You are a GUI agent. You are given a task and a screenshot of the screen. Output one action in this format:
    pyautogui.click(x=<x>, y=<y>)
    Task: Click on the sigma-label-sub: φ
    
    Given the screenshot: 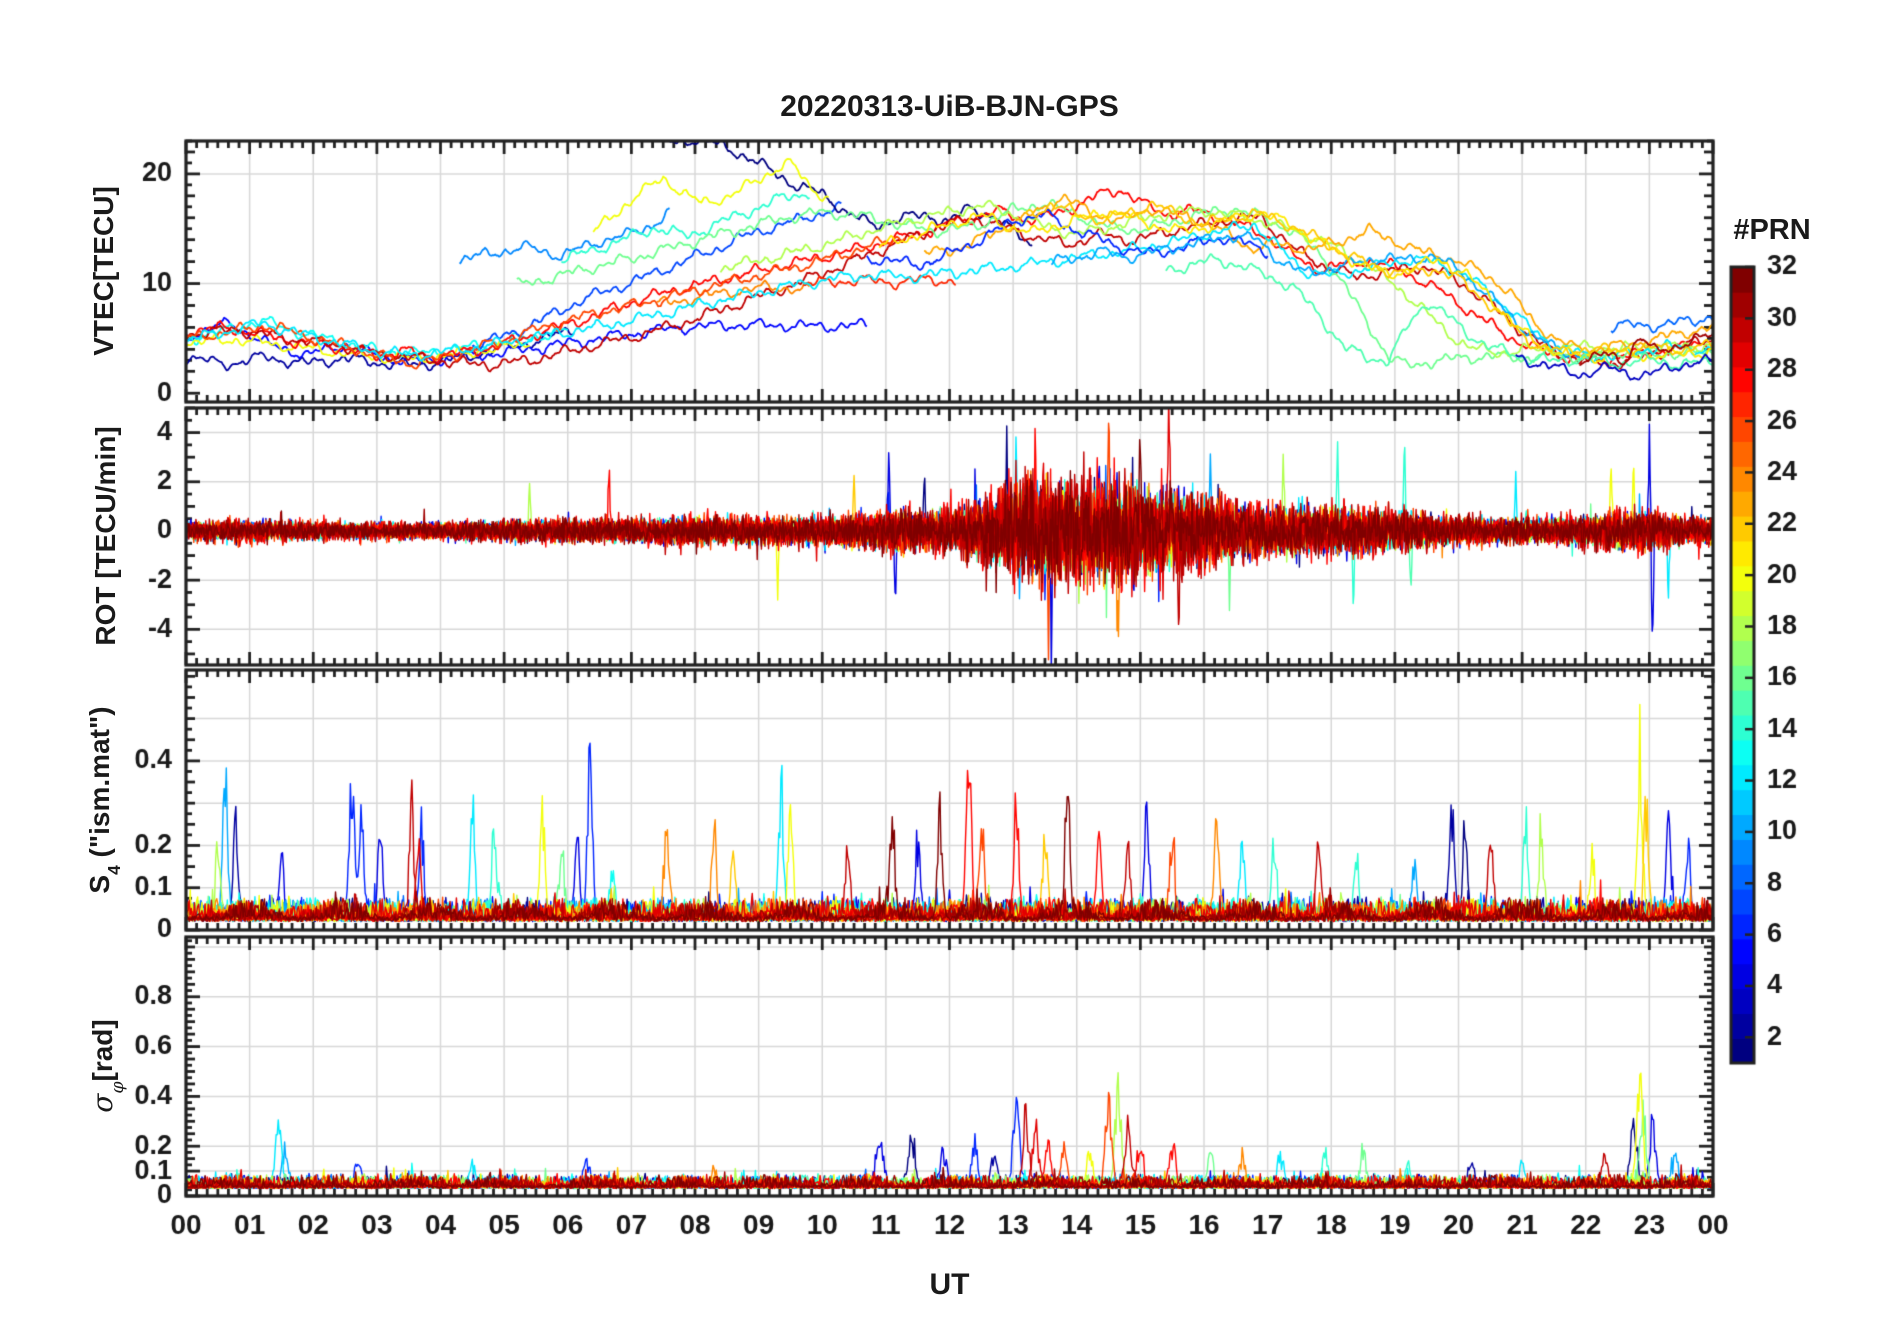 What is the action you would take?
    pyautogui.click(x=118, y=1087)
    